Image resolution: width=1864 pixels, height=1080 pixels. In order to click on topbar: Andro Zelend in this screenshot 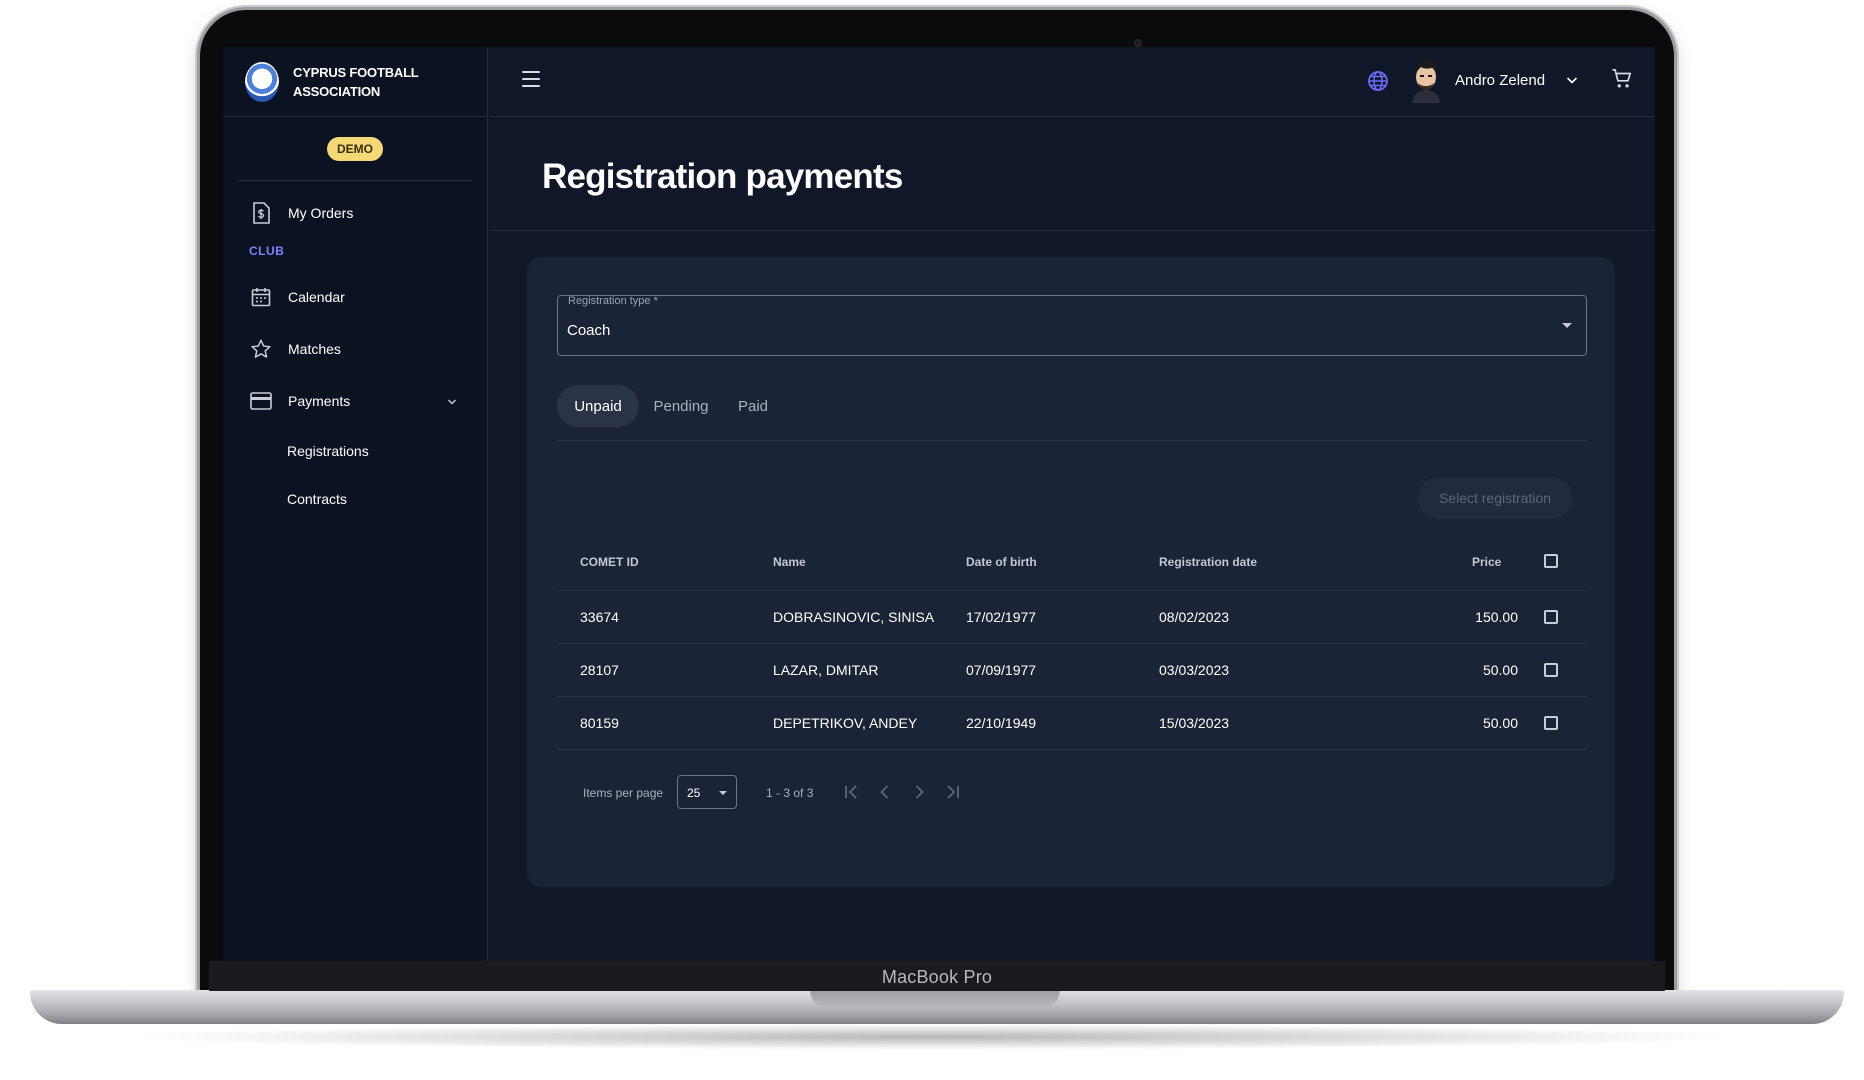, I will do `click(1072, 82)`.